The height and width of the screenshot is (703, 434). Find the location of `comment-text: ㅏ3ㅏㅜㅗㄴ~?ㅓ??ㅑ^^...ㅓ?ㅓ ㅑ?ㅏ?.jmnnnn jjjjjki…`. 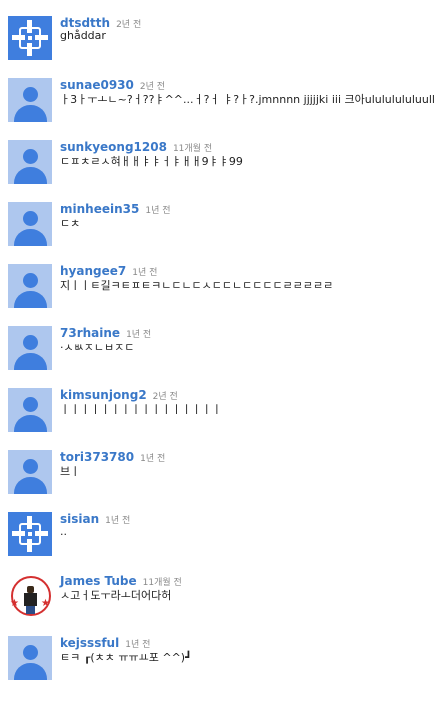

comment-text: ㅏ3ㅏㅜㅗㄴ~?ㅓ??ㅑ^^...ㅓ?ㅓ ㅑ?ㅏ?.jmnnnn jjjjjki… is located at coordinates (247, 99).